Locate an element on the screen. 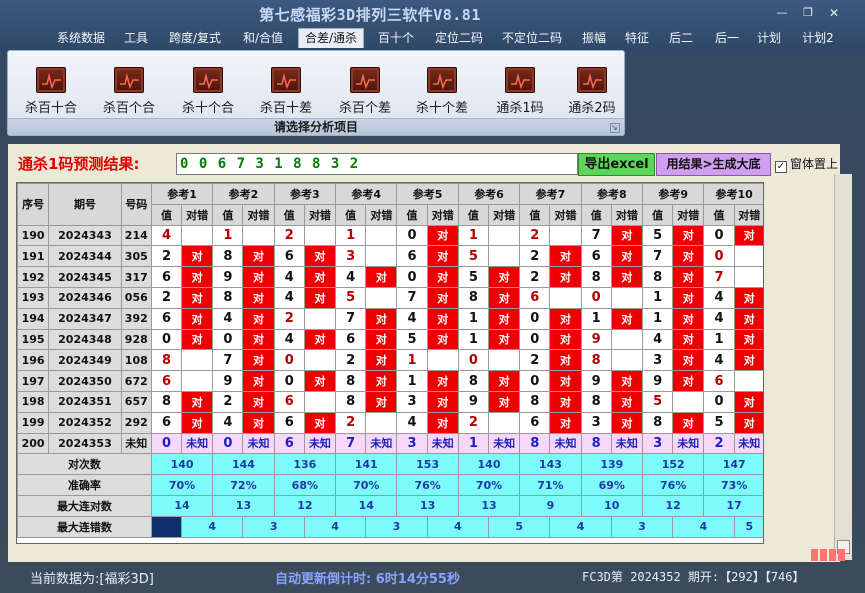 The height and width of the screenshot is (593, 865). table-row: 197 2024350 672 6 9 对 0 对 8 对 1 对 8 对 0 对 9 对 9 对 6 is located at coordinates (390, 381).